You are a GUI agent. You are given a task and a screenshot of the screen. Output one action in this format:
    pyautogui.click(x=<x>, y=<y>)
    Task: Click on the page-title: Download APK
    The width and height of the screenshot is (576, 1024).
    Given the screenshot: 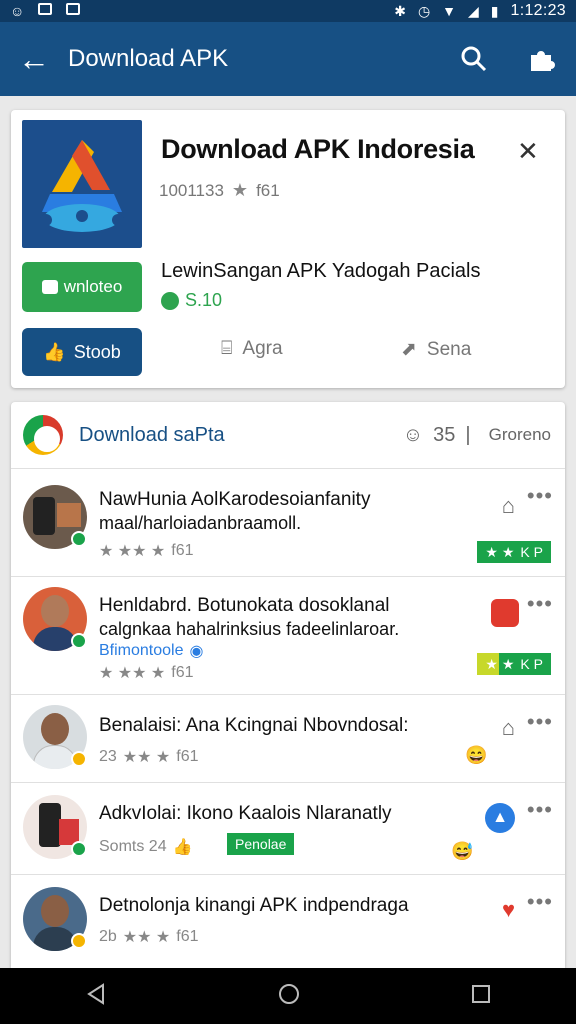 What is the action you would take?
    pyautogui.click(x=148, y=58)
    